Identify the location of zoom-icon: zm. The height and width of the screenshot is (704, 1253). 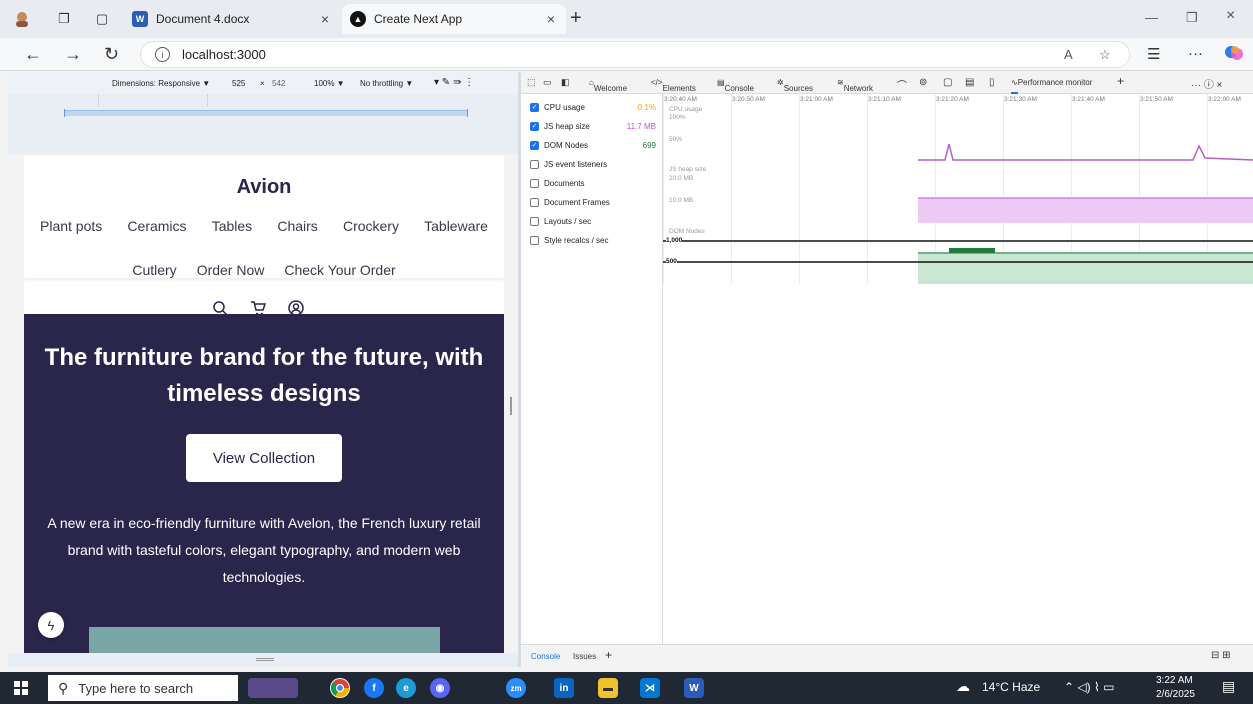
(516, 688).